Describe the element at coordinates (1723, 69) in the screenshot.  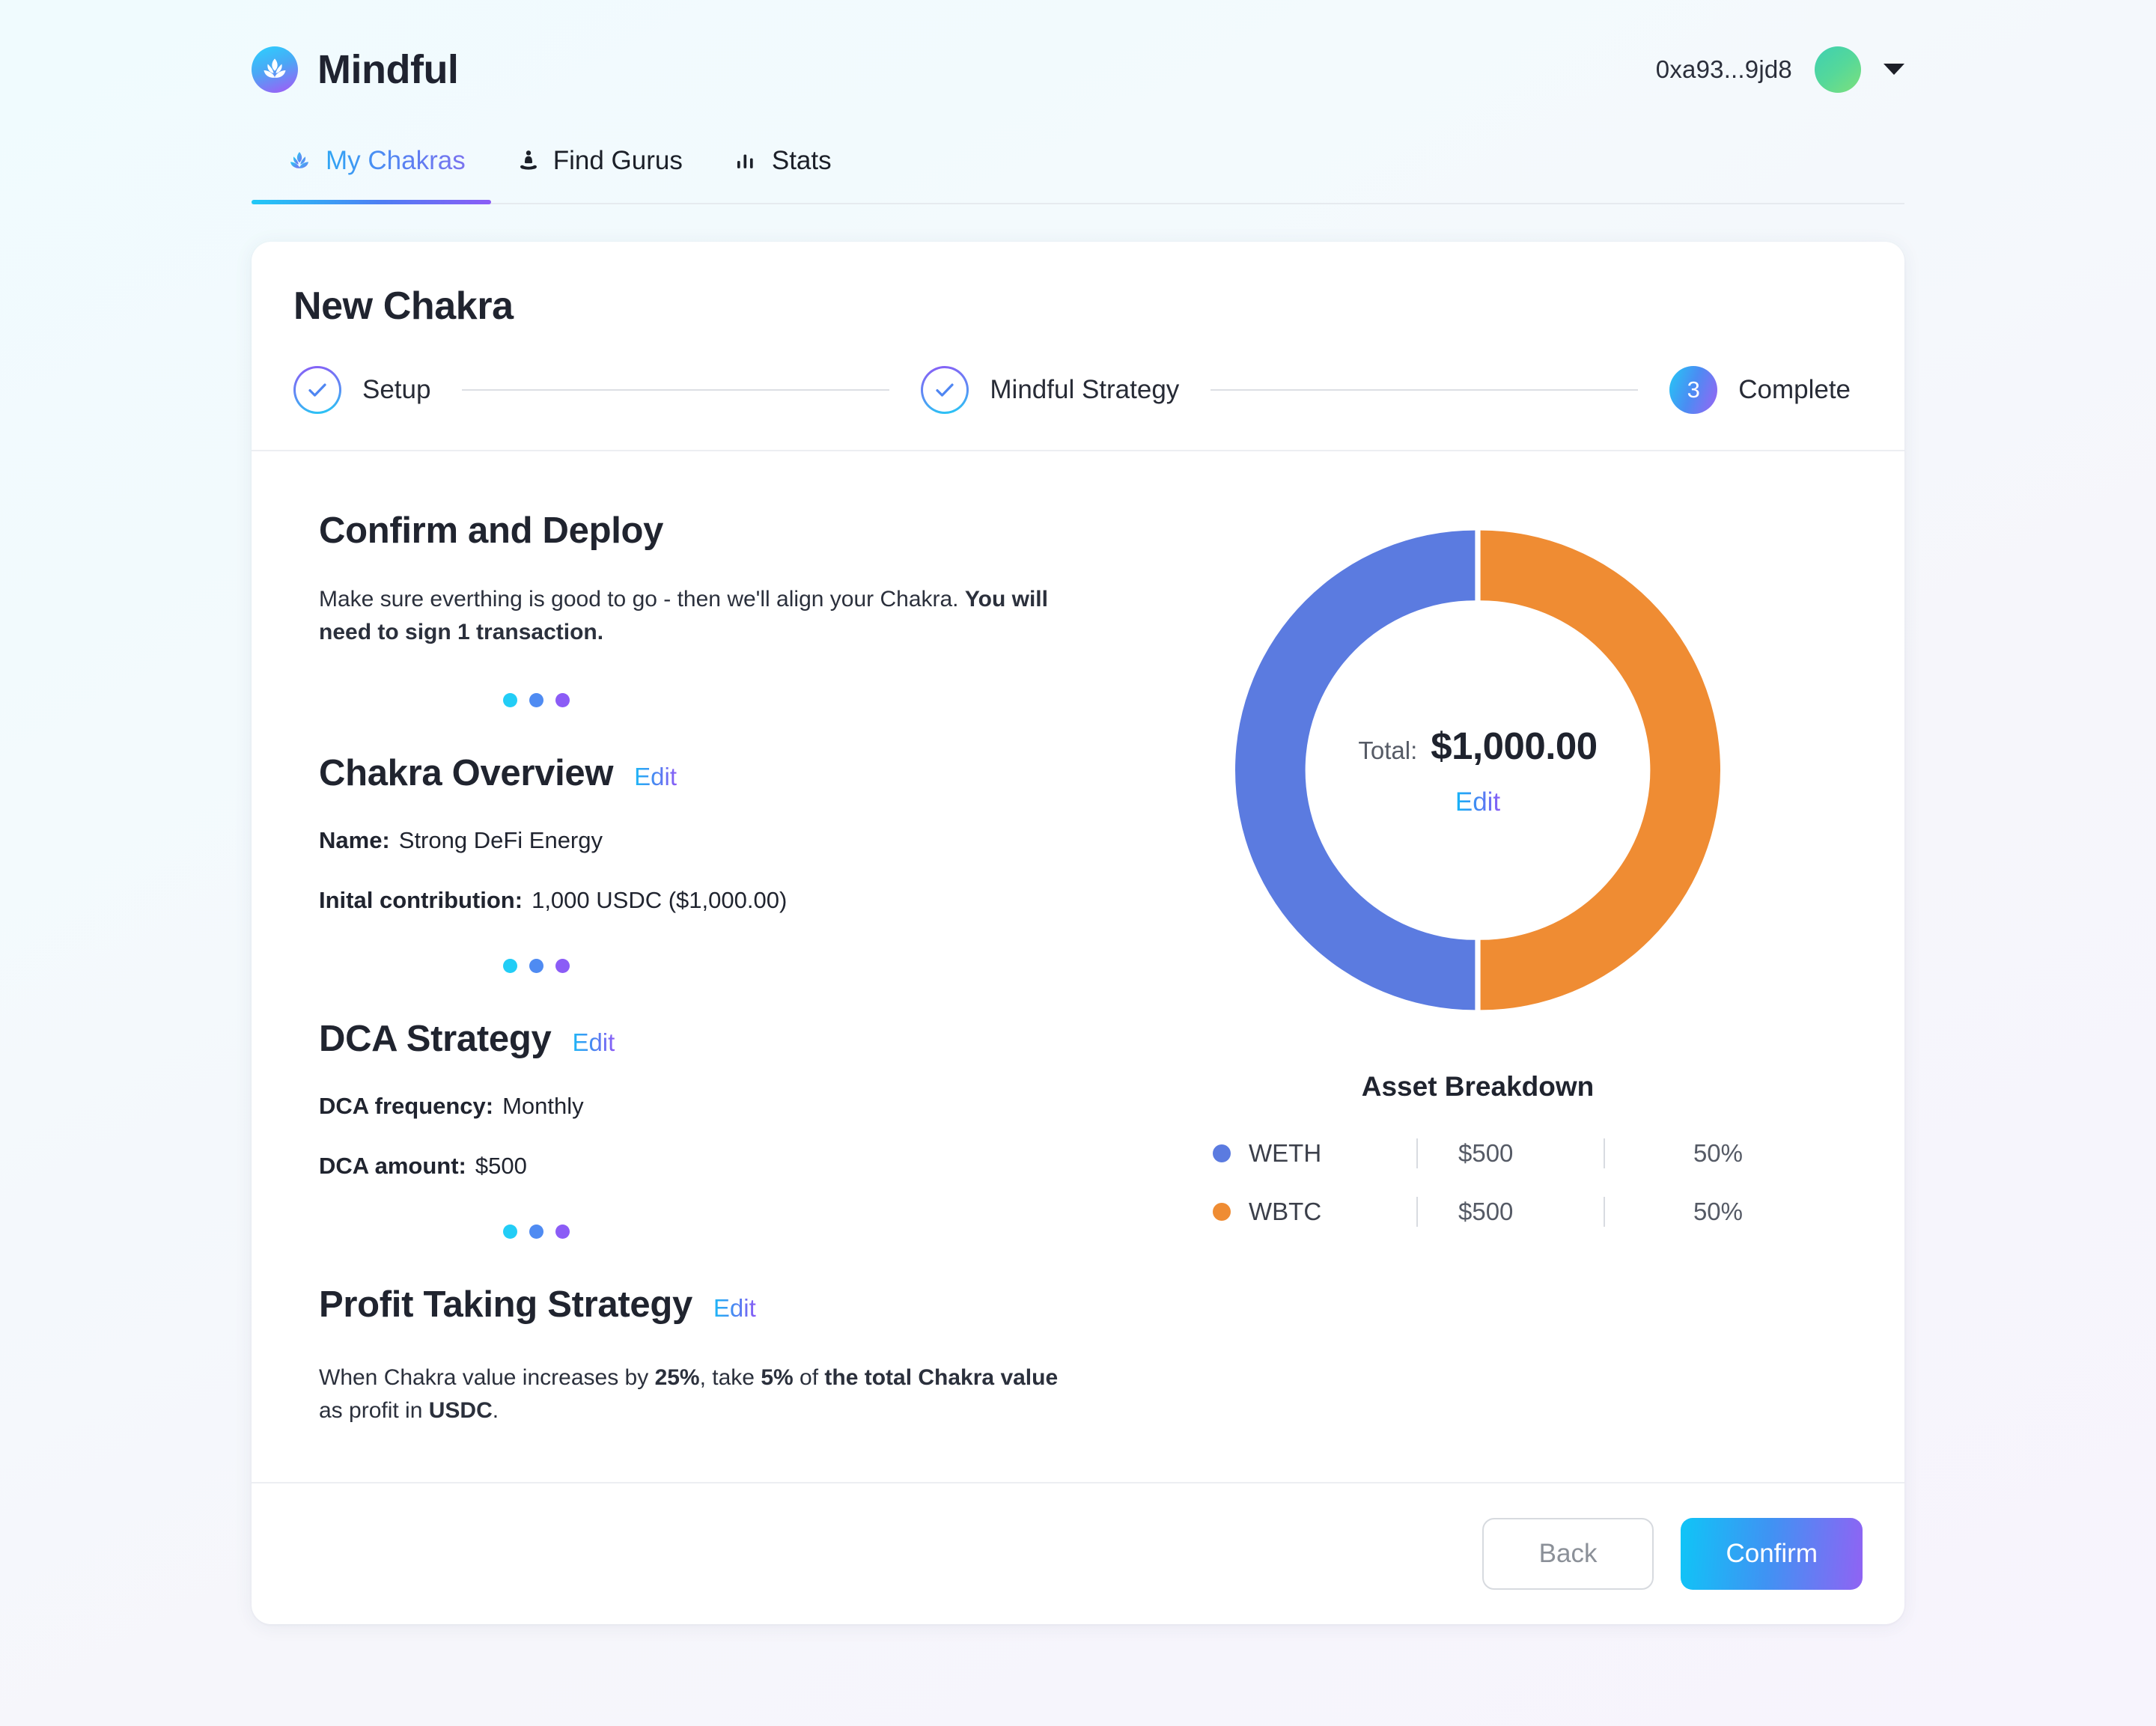
I see `wallet-address: 0xa93...9jd8` at that location.